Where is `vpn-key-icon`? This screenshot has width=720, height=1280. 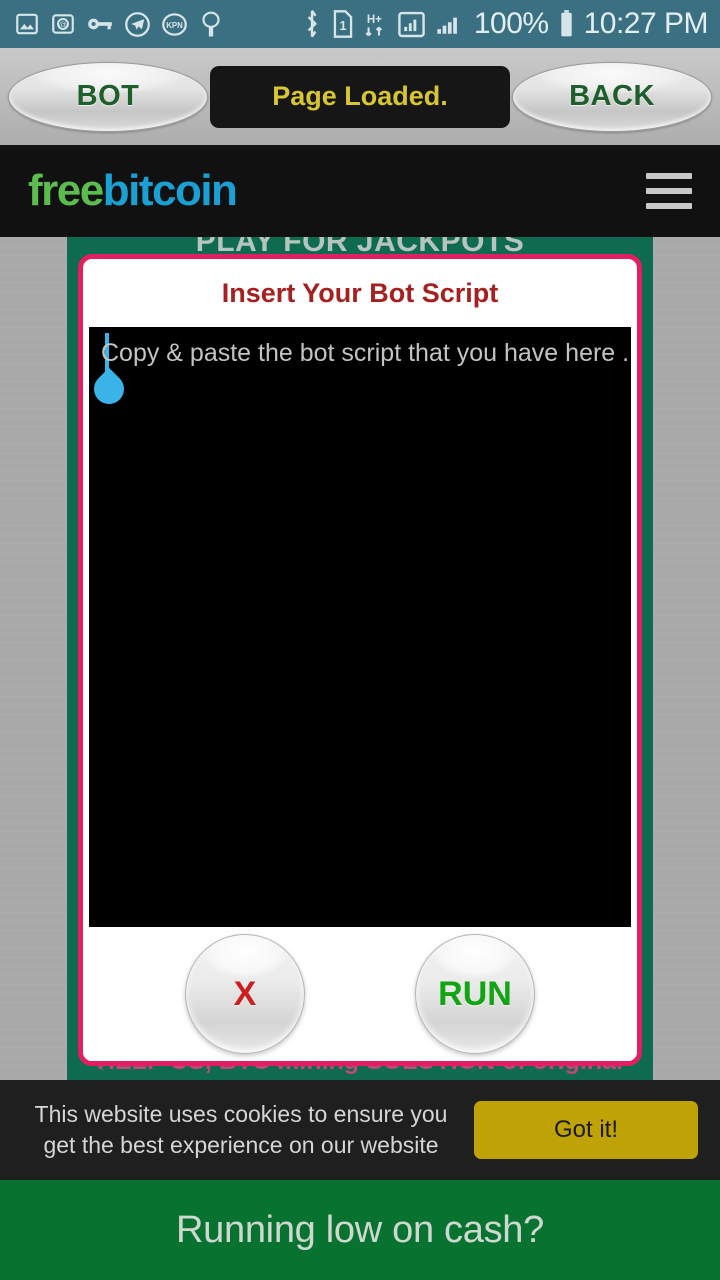 vpn-key-icon is located at coordinates (100, 24).